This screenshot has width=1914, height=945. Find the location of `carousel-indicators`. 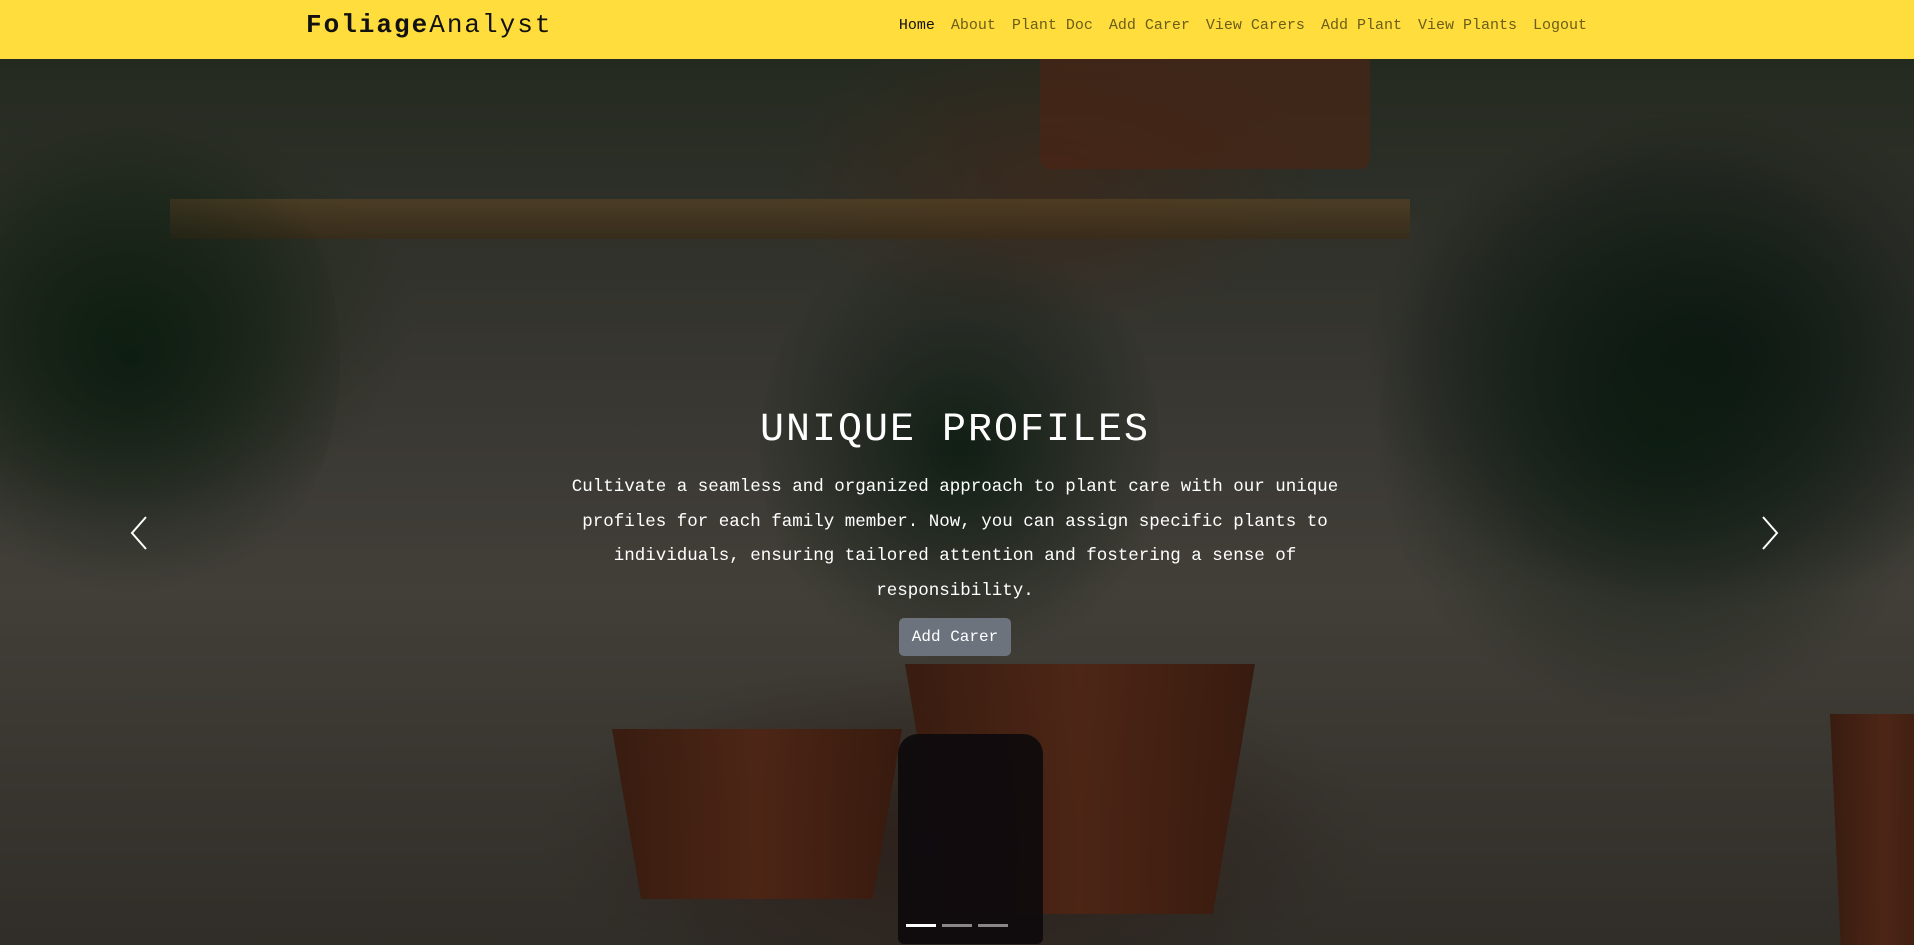

carousel-indicators is located at coordinates (957, 925).